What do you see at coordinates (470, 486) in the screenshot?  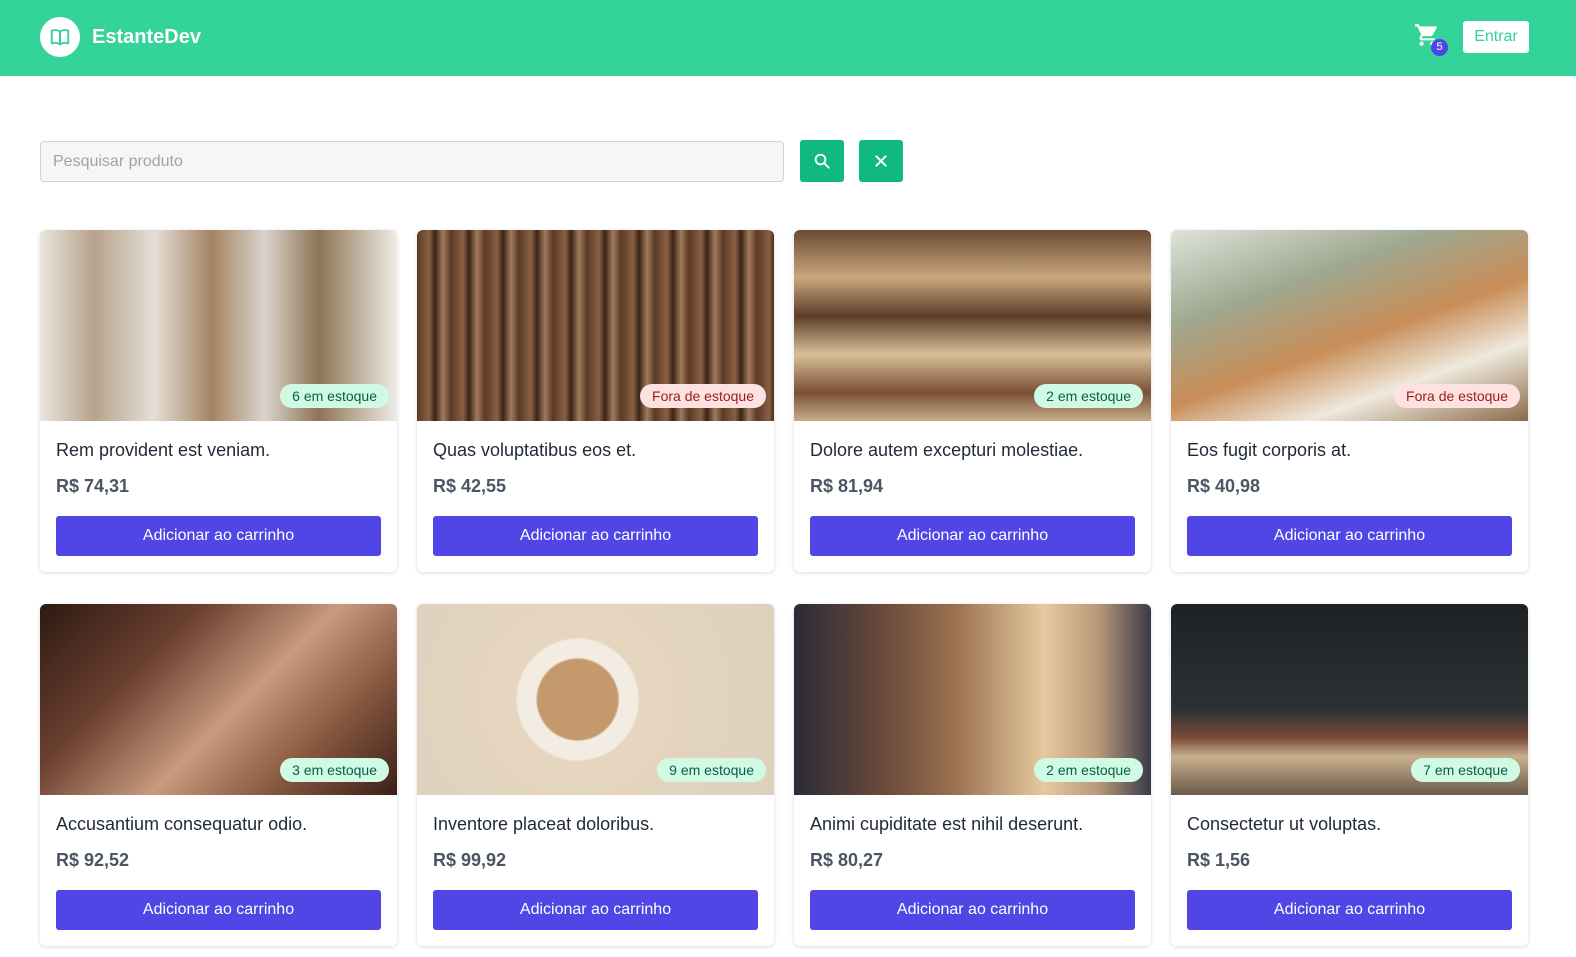 I see `product-price: R$ 42,55` at bounding box center [470, 486].